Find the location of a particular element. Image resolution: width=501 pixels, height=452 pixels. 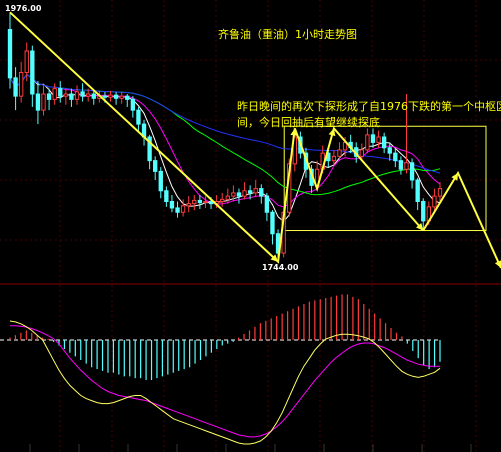

annotation-line-2: 间，今日回抽后有望继续探底 is located at coordinates (308, 122).